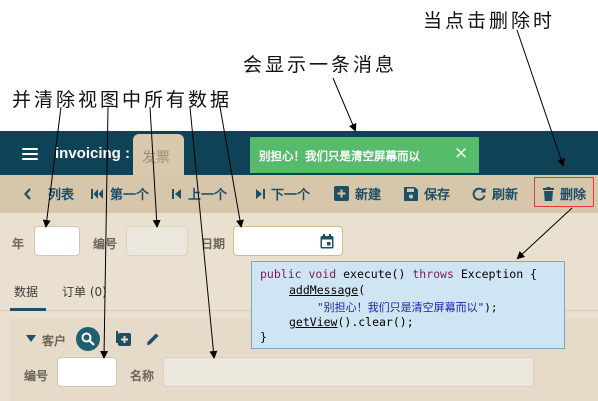 This screenshot has height=401, width=598. I want to click on calendar-icon, so click(327, 241).